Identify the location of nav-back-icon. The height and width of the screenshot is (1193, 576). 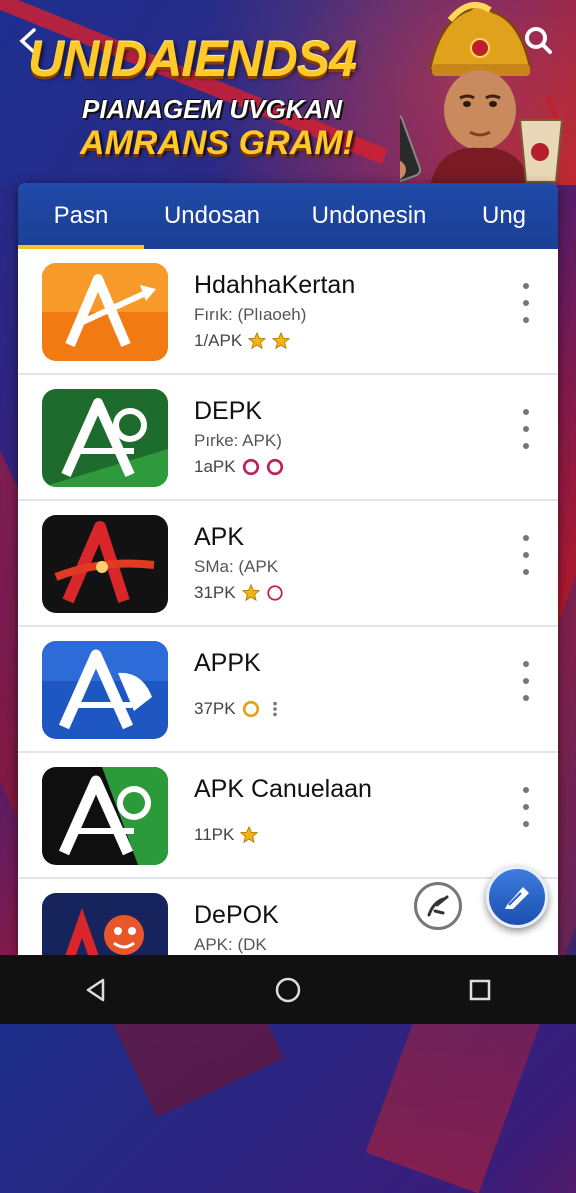
(96, 990).